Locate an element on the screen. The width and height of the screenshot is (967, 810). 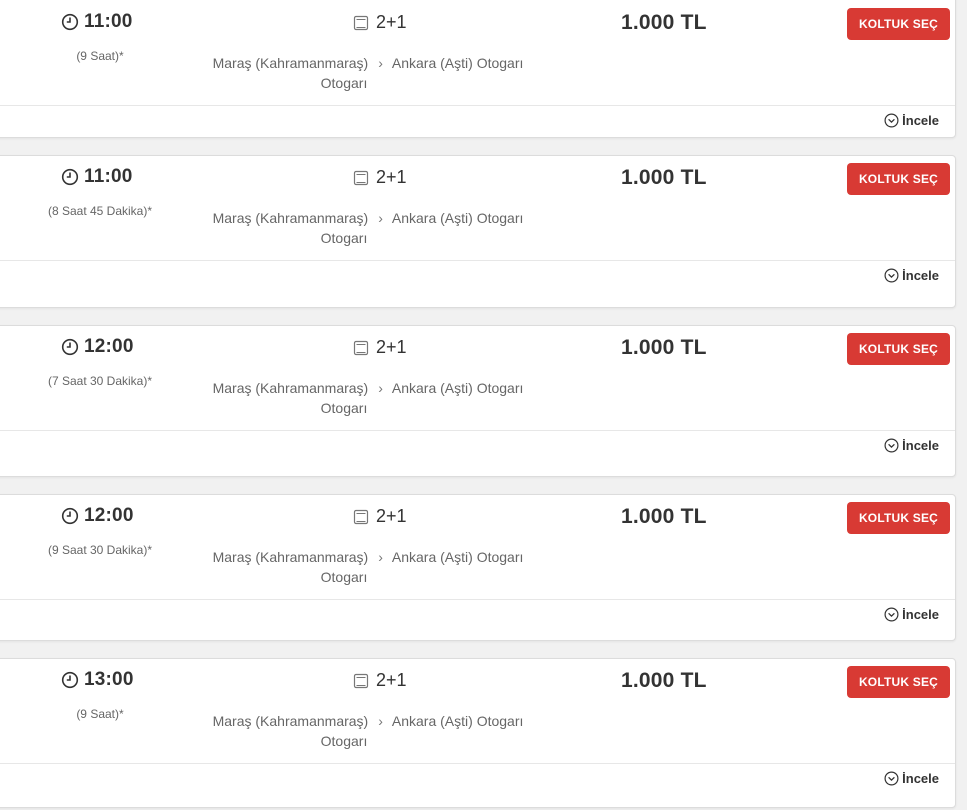
duration-label: (9 Saat 30 Dakika)* is located at coordinates (100, 550).